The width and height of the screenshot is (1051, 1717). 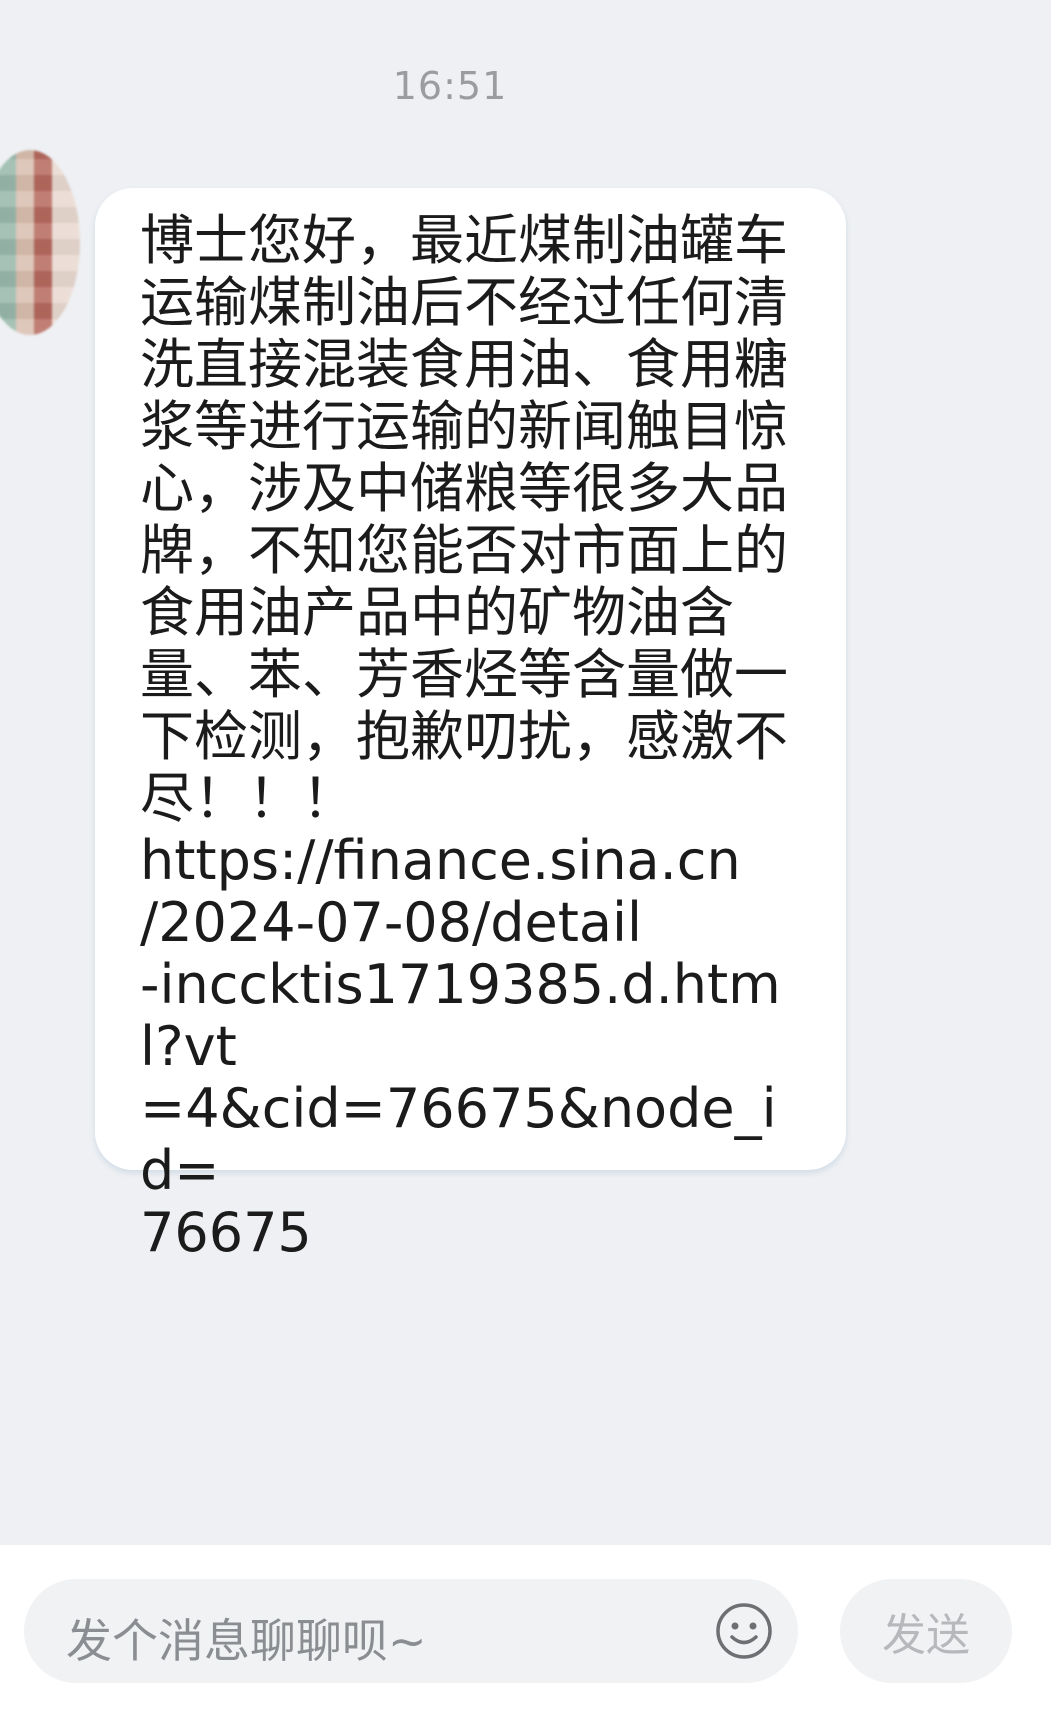 I want to click on message-input: 发个消息聊聊呗~, so click(x=411, y=1631).